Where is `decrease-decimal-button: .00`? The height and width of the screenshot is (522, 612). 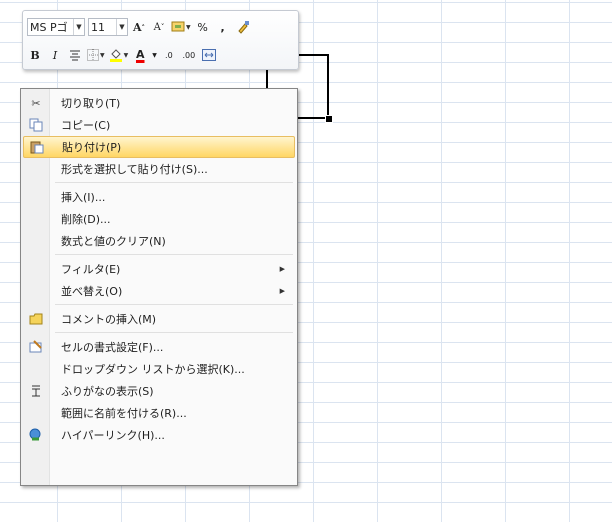
decrease-decimal-button: .00 is located at coordinates (189, 55).